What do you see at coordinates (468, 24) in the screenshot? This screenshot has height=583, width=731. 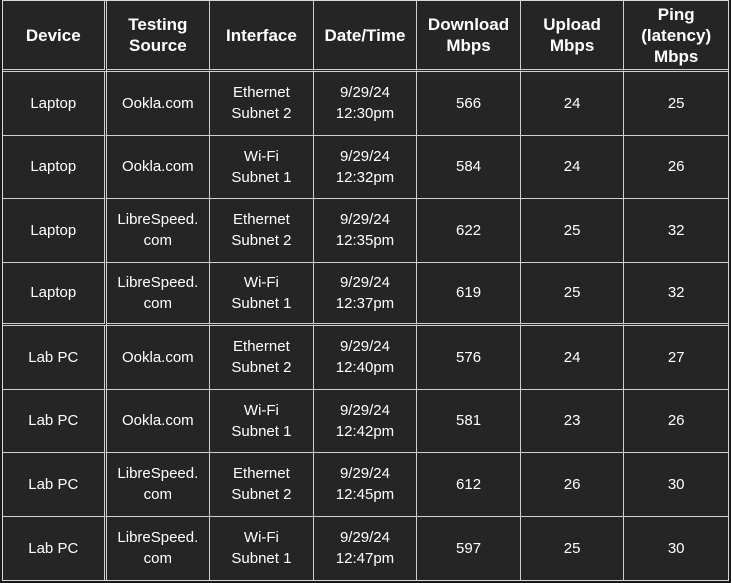 I see `header-download-line1: Download` at bounding box center [468, 24].